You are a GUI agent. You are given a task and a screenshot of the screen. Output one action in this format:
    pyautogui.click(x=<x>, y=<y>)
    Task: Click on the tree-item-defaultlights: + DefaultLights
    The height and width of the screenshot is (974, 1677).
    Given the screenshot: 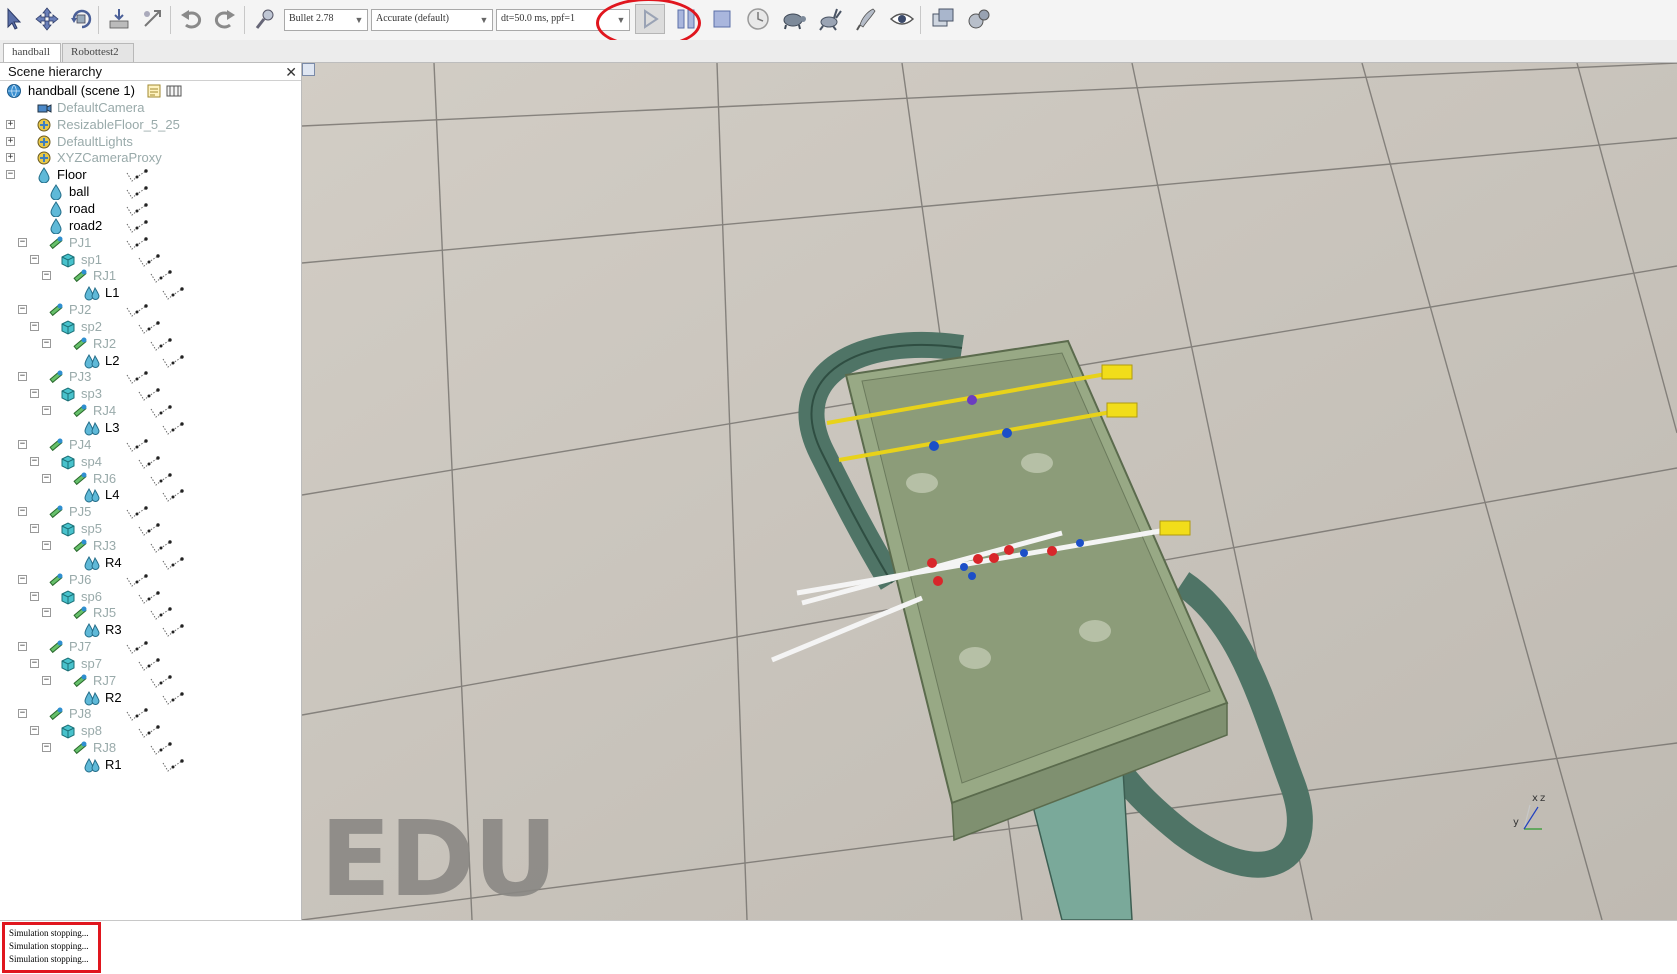 What is the action you would take?
    pyautogui.click(x=150, y=142)
    